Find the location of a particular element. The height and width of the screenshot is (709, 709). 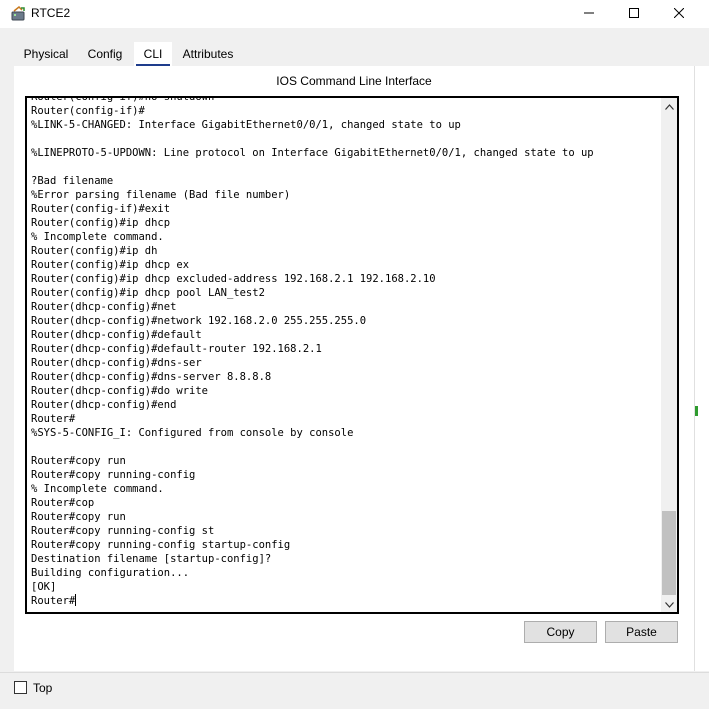

terminal-line: Router(config)#ip dhcp is located at coordinates (101, 223).